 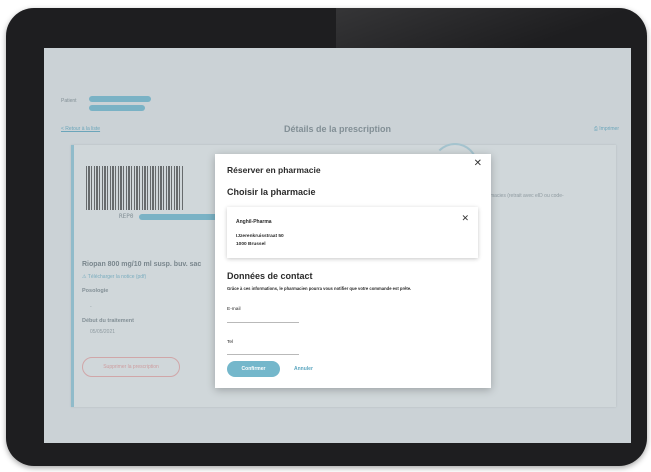 I want to click on confirm-button: Confirmer, so click(x=253, y=369).